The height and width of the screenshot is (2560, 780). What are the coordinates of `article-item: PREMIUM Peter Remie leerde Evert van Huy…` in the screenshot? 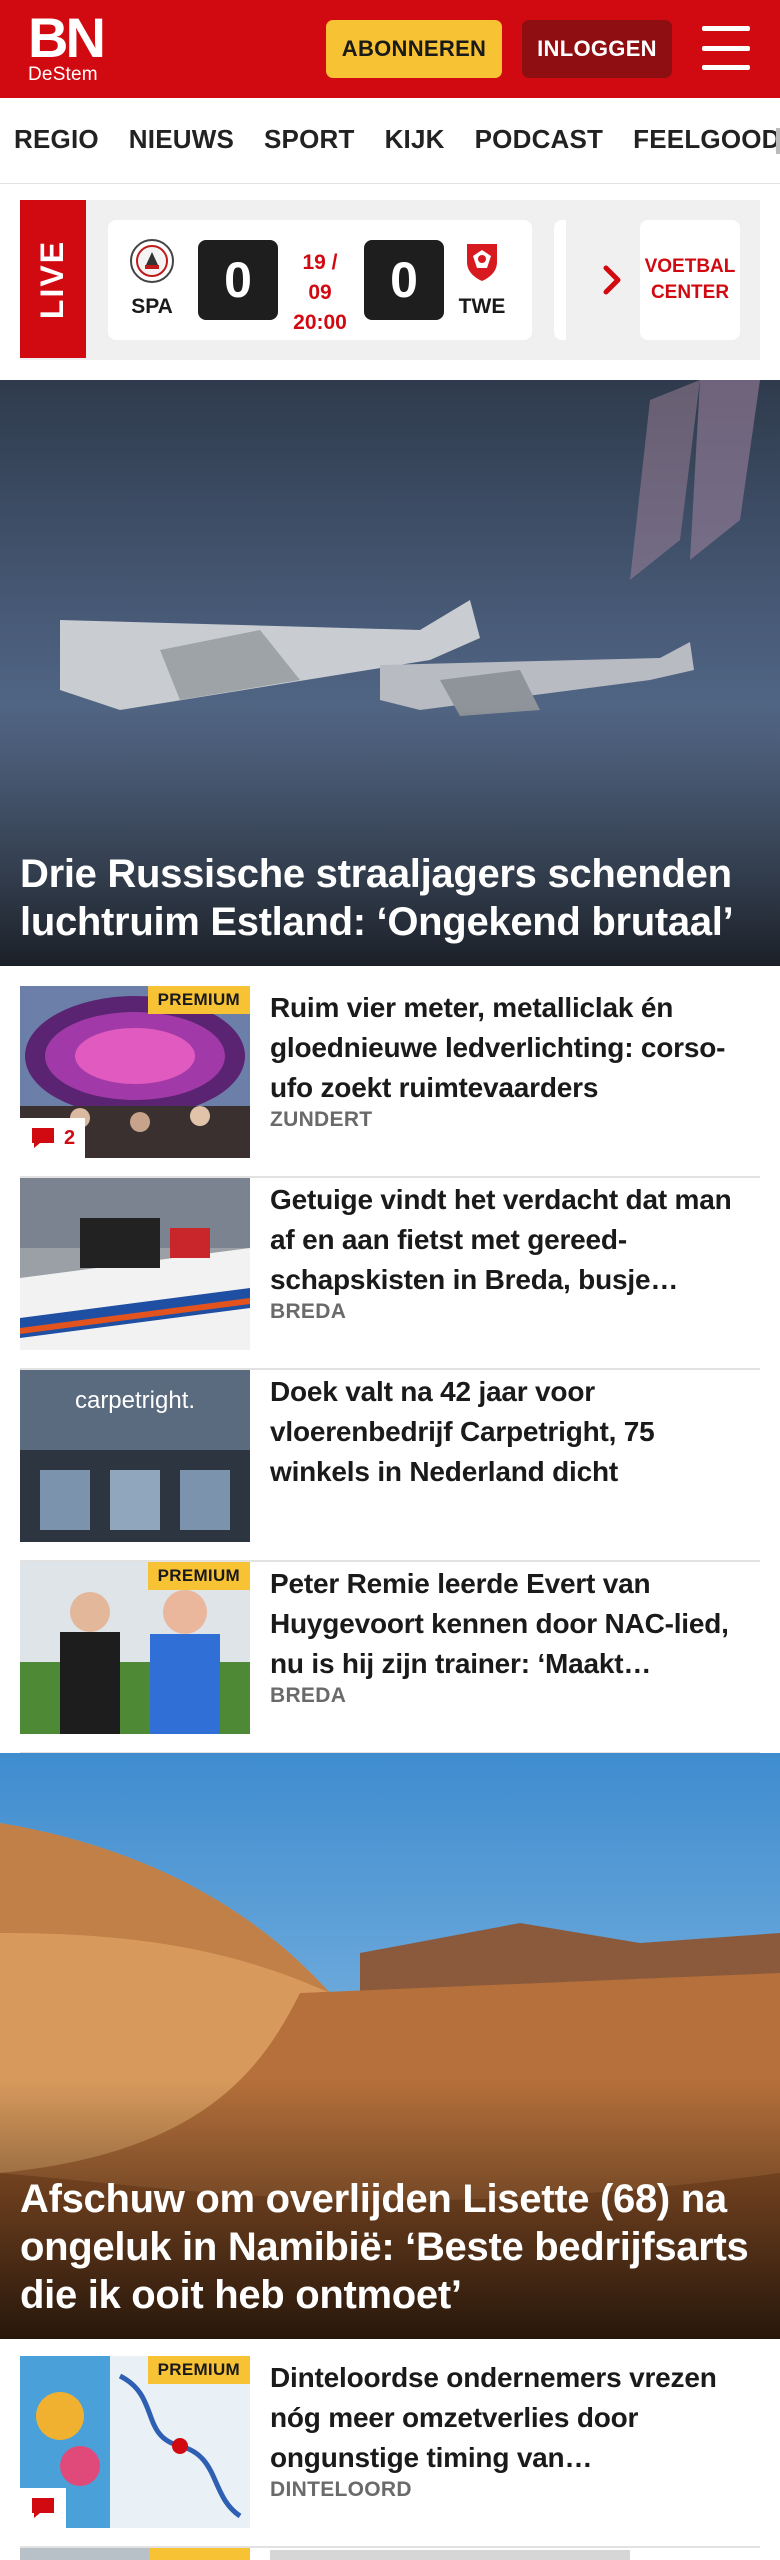 It's located at (390, 1658).